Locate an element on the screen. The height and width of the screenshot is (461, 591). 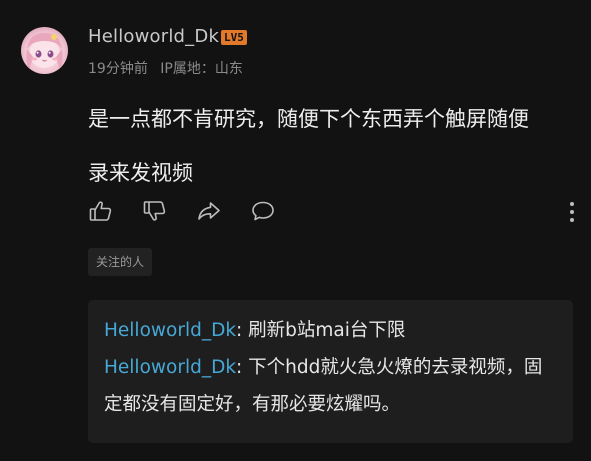
action-bar is located at coordinates (334, 213).